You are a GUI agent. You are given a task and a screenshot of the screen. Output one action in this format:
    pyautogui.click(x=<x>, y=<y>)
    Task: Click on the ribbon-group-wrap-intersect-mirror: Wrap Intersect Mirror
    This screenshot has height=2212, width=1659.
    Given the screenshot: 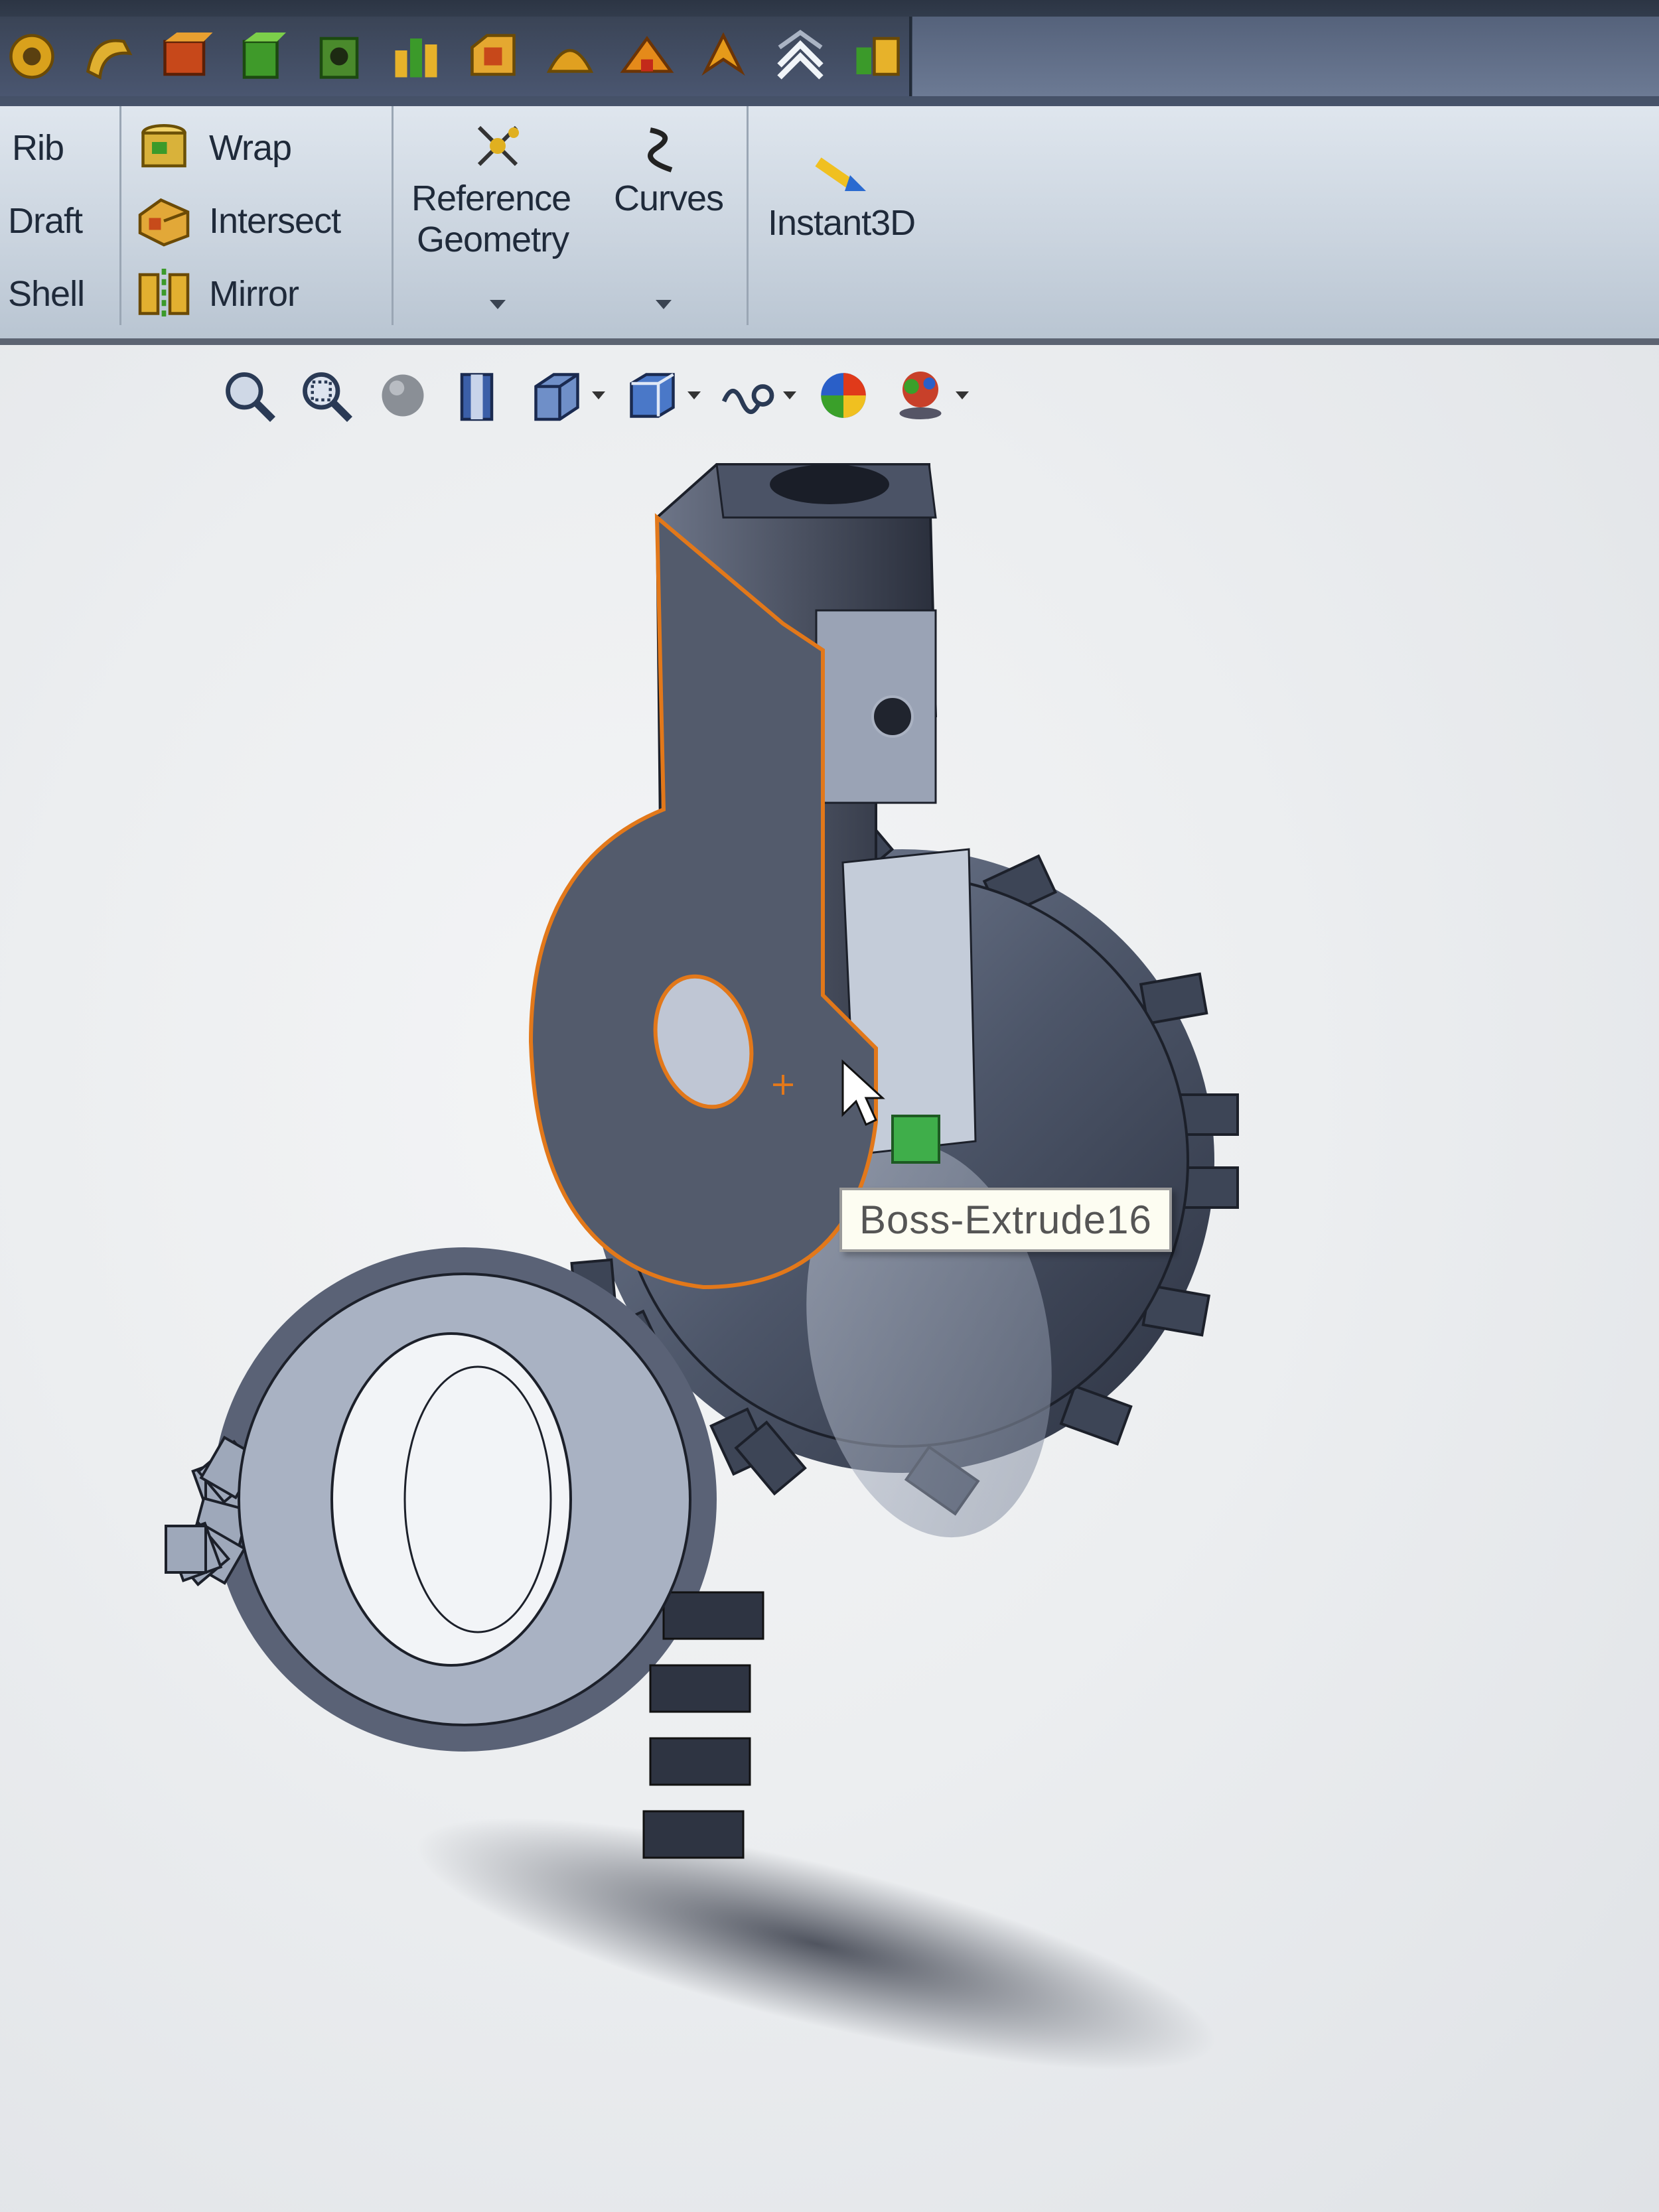 What is the action you would take?
    pyautogui.click(x=256, y=215)
    